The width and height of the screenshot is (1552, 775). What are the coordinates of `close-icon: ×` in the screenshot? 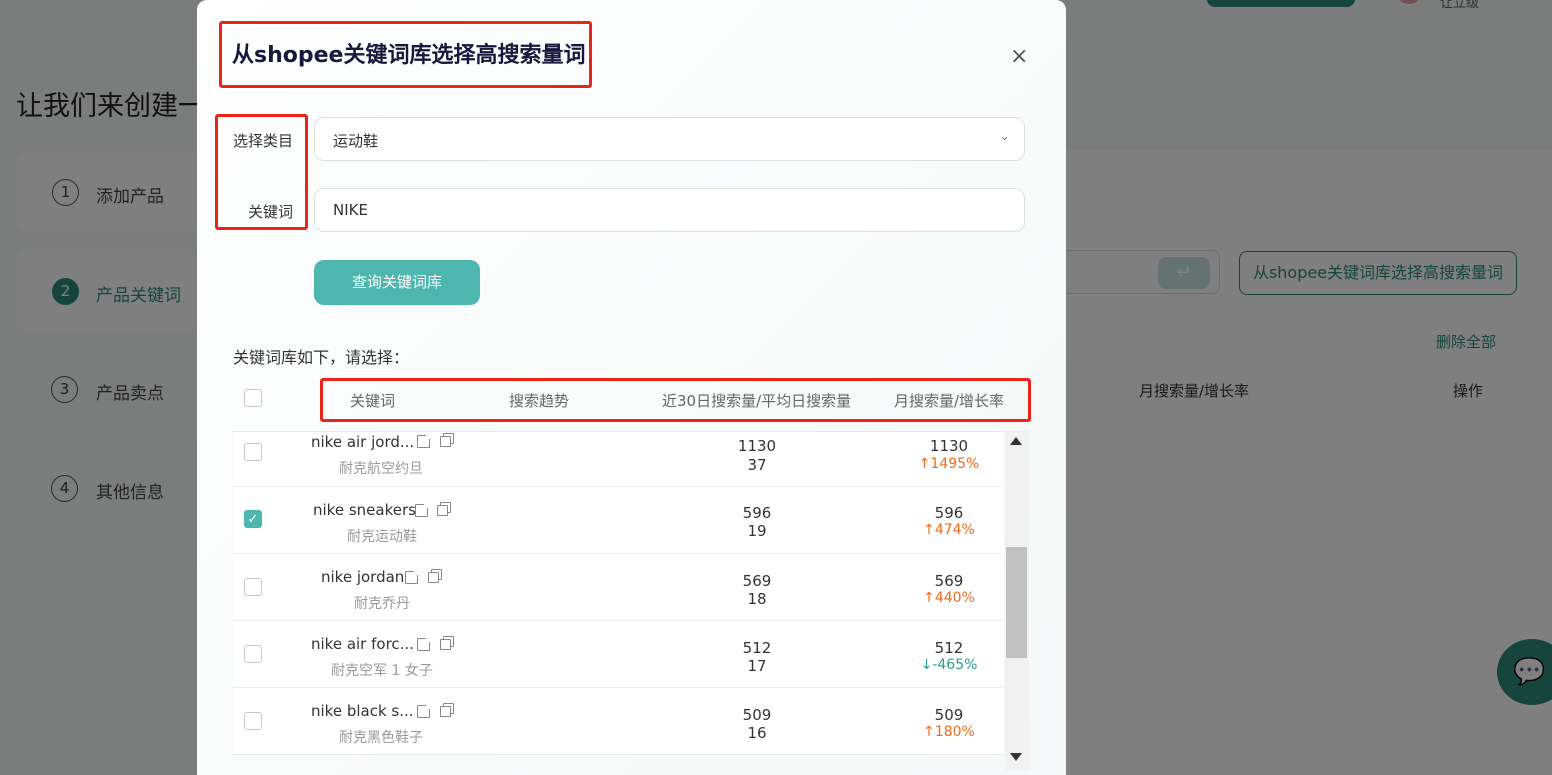 It's located at (1019, 56).